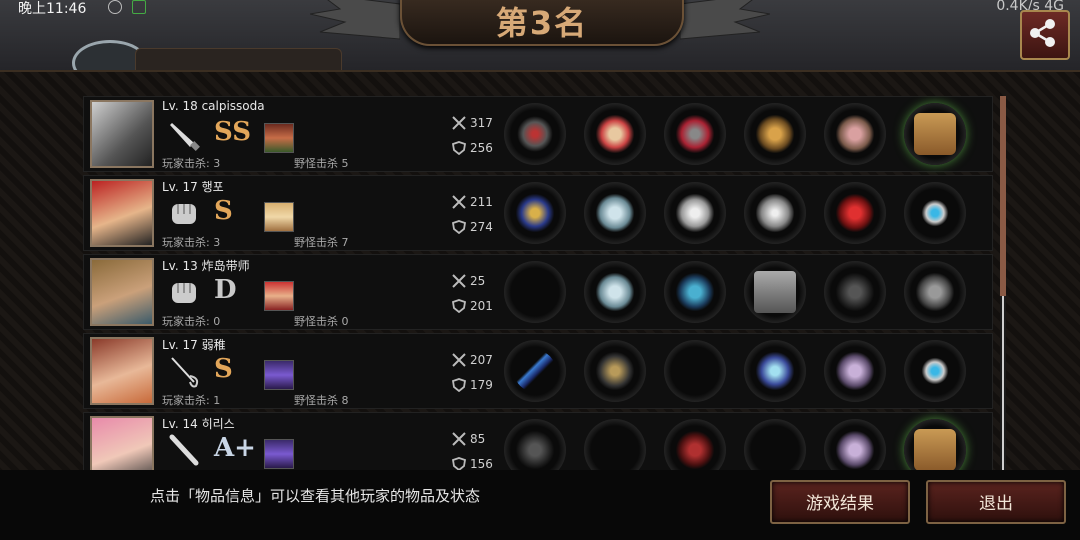 Image resolution: width=1080 pixels, height=540 pixels. What do you see at coordinates (540, 8) in the screenshot?
I see `status-bar: 晚上11:46 0.4K/s 4G` at bounding box center [540, 8].